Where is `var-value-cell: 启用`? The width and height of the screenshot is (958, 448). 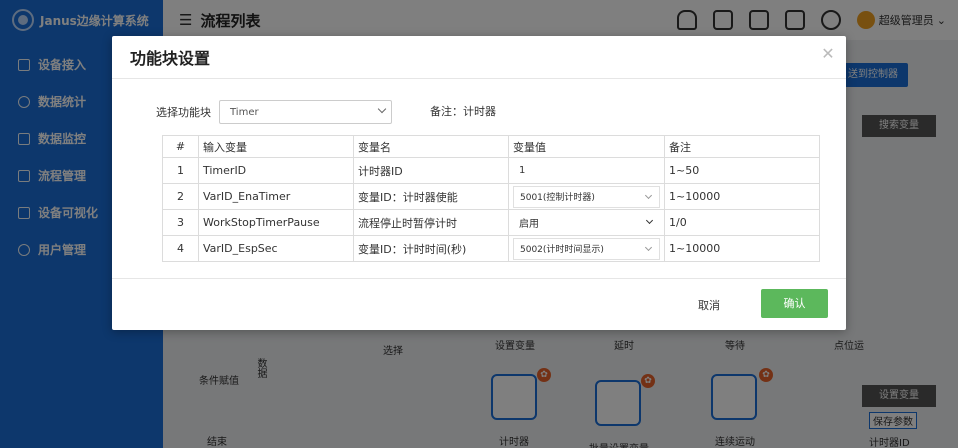 var-value-cell: 启用 is located at coordinates (586, 222).